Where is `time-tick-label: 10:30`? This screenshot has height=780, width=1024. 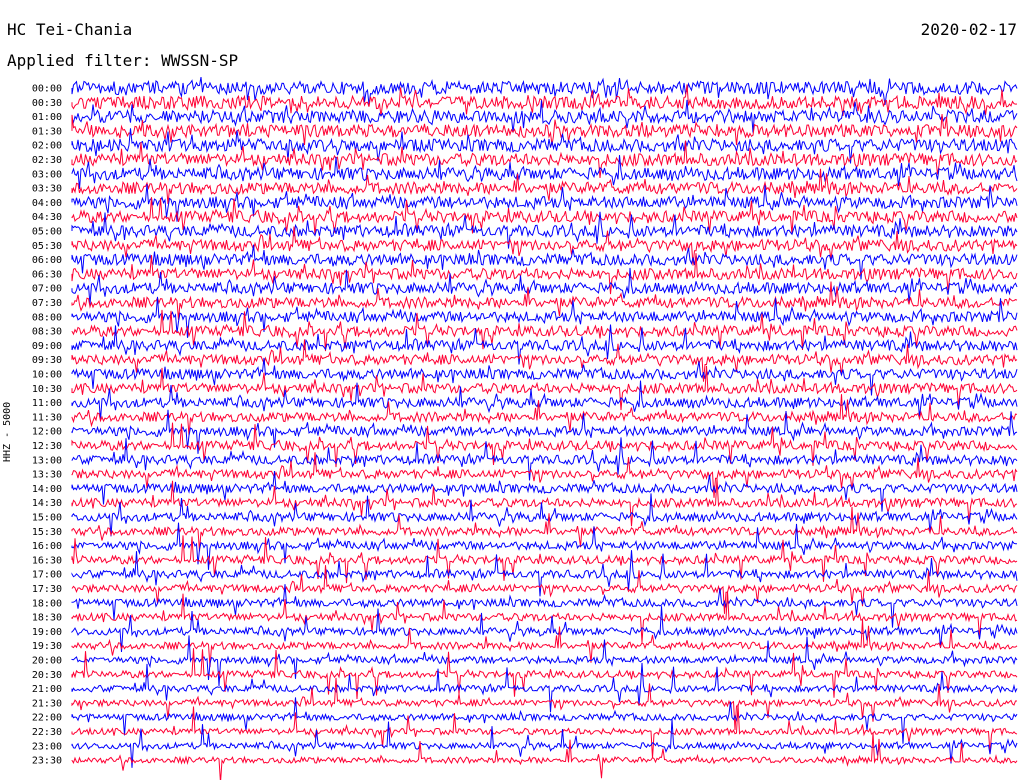
time-tick-label: 10:30 is located at coordinates (47, 389).